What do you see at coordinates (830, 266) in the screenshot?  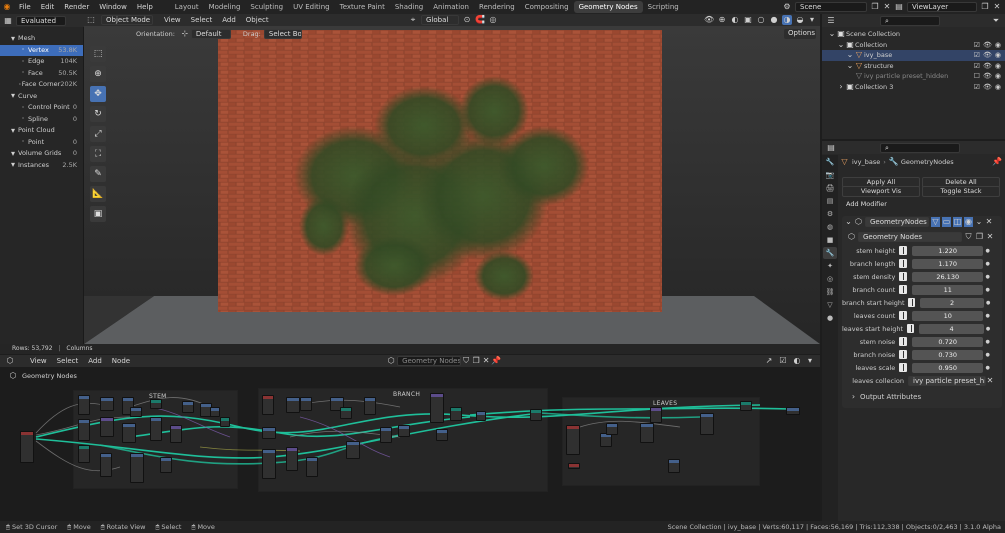 I see `particles-tab-icon: ✦` at bounding box center [830, 266].